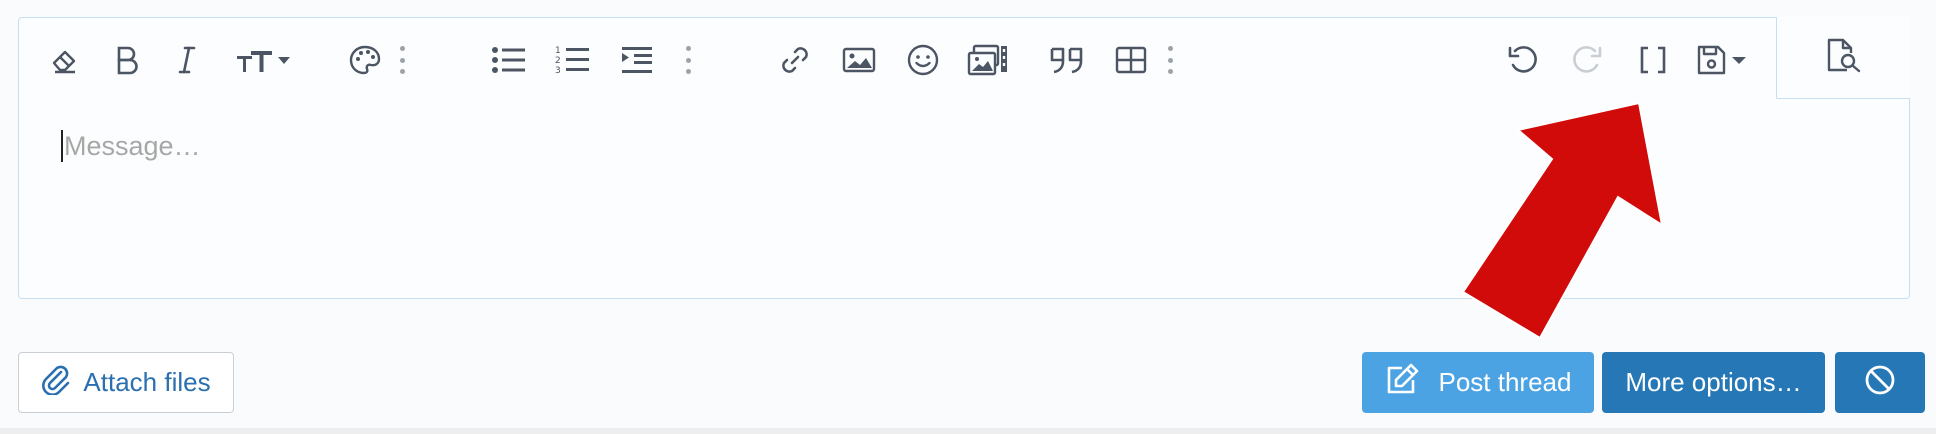 This screenshot has width=1936, height=434. Describe the element at coordinates (56, 382) in the screenshot. I see `paperclip-icon` at that location.